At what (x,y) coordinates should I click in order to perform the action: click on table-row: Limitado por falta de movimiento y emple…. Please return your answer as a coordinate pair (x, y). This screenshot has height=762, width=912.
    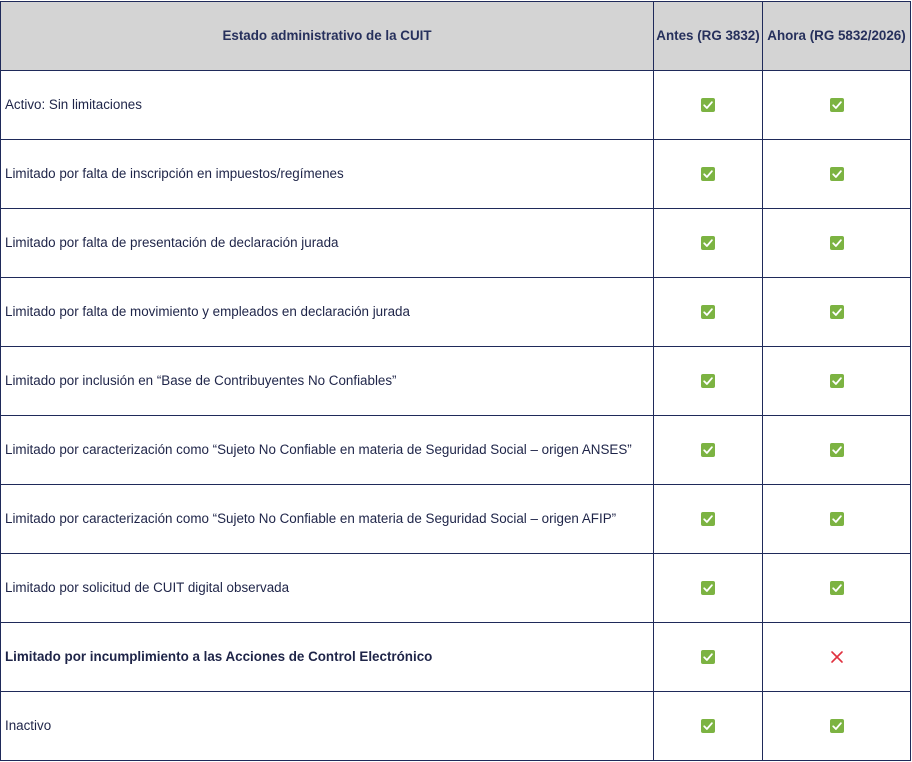
    Looking at the image, I should click on (455, 312).